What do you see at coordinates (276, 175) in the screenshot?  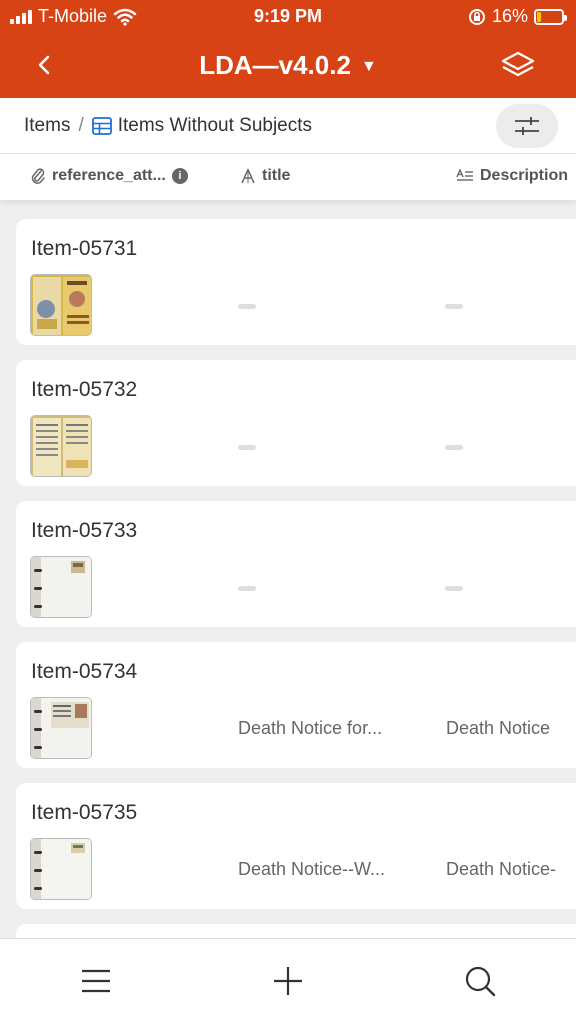 I see `column-title-label: title` at bounding box center [276, 175].